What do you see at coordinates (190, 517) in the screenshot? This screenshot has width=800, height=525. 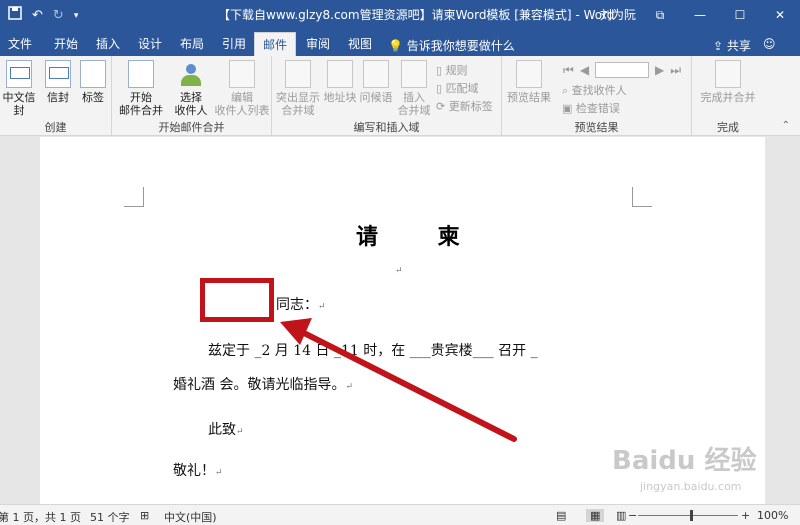 I see `language: 中文(中国)` at bounding box center [190, 517].